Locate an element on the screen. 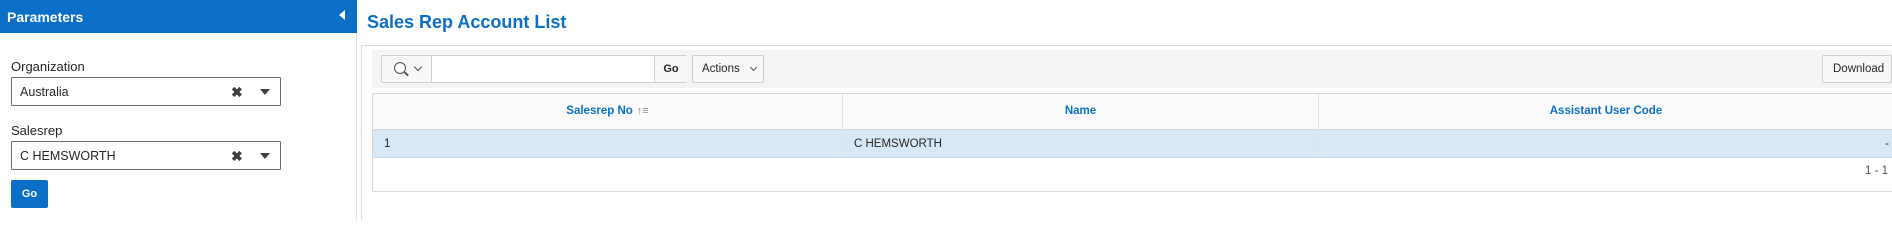 The width and height of the screenshot is (1892, 240). column-header-label: Assistant User Code is located at coordinates (1606, 111).